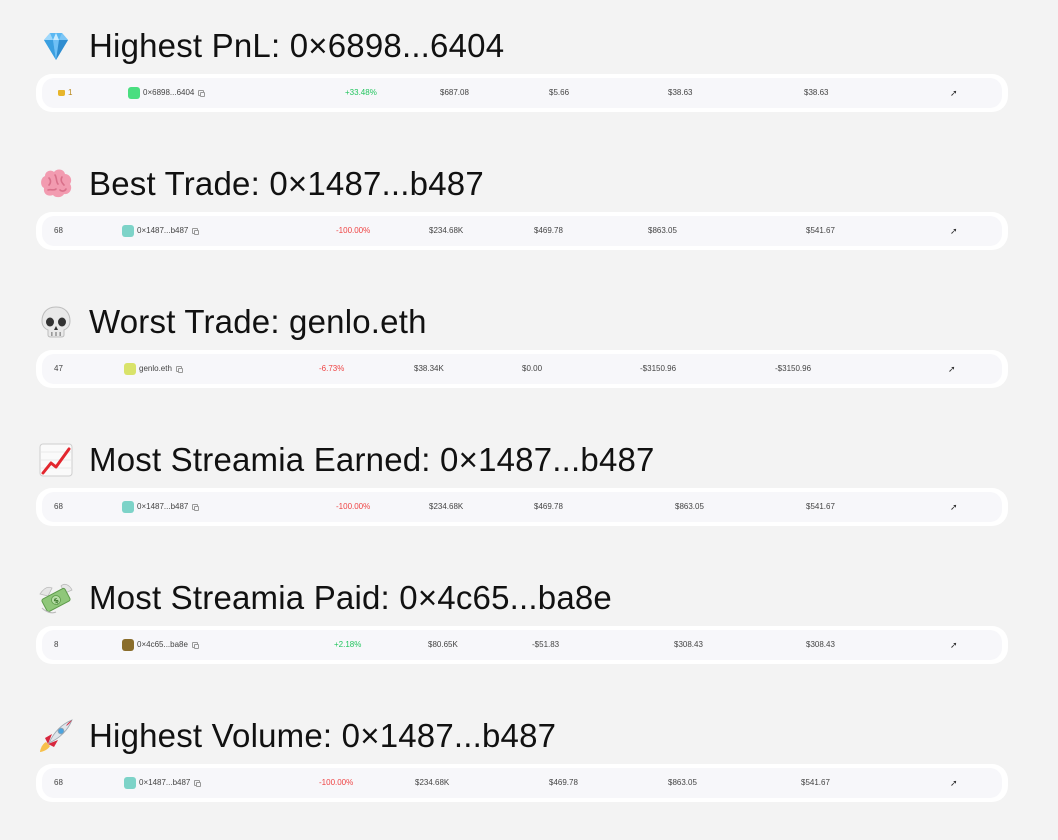  I want to click on section-title-text: Most Streamia Earned: 0×1487...b487, so click(372, 459).